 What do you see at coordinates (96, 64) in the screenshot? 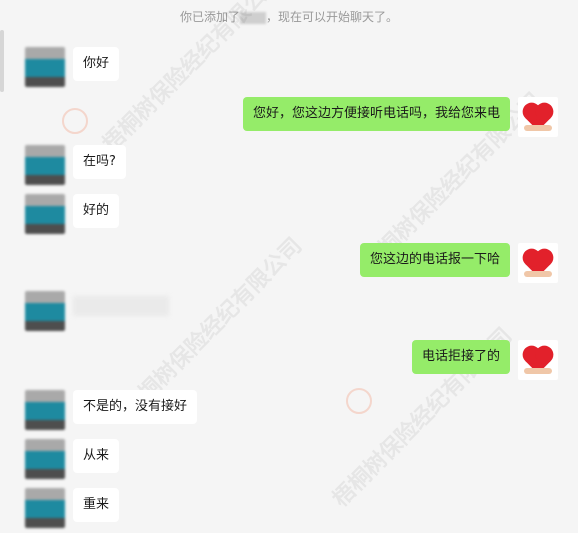
I see `message-bubble: 你好` at bounding box center [96, 64].